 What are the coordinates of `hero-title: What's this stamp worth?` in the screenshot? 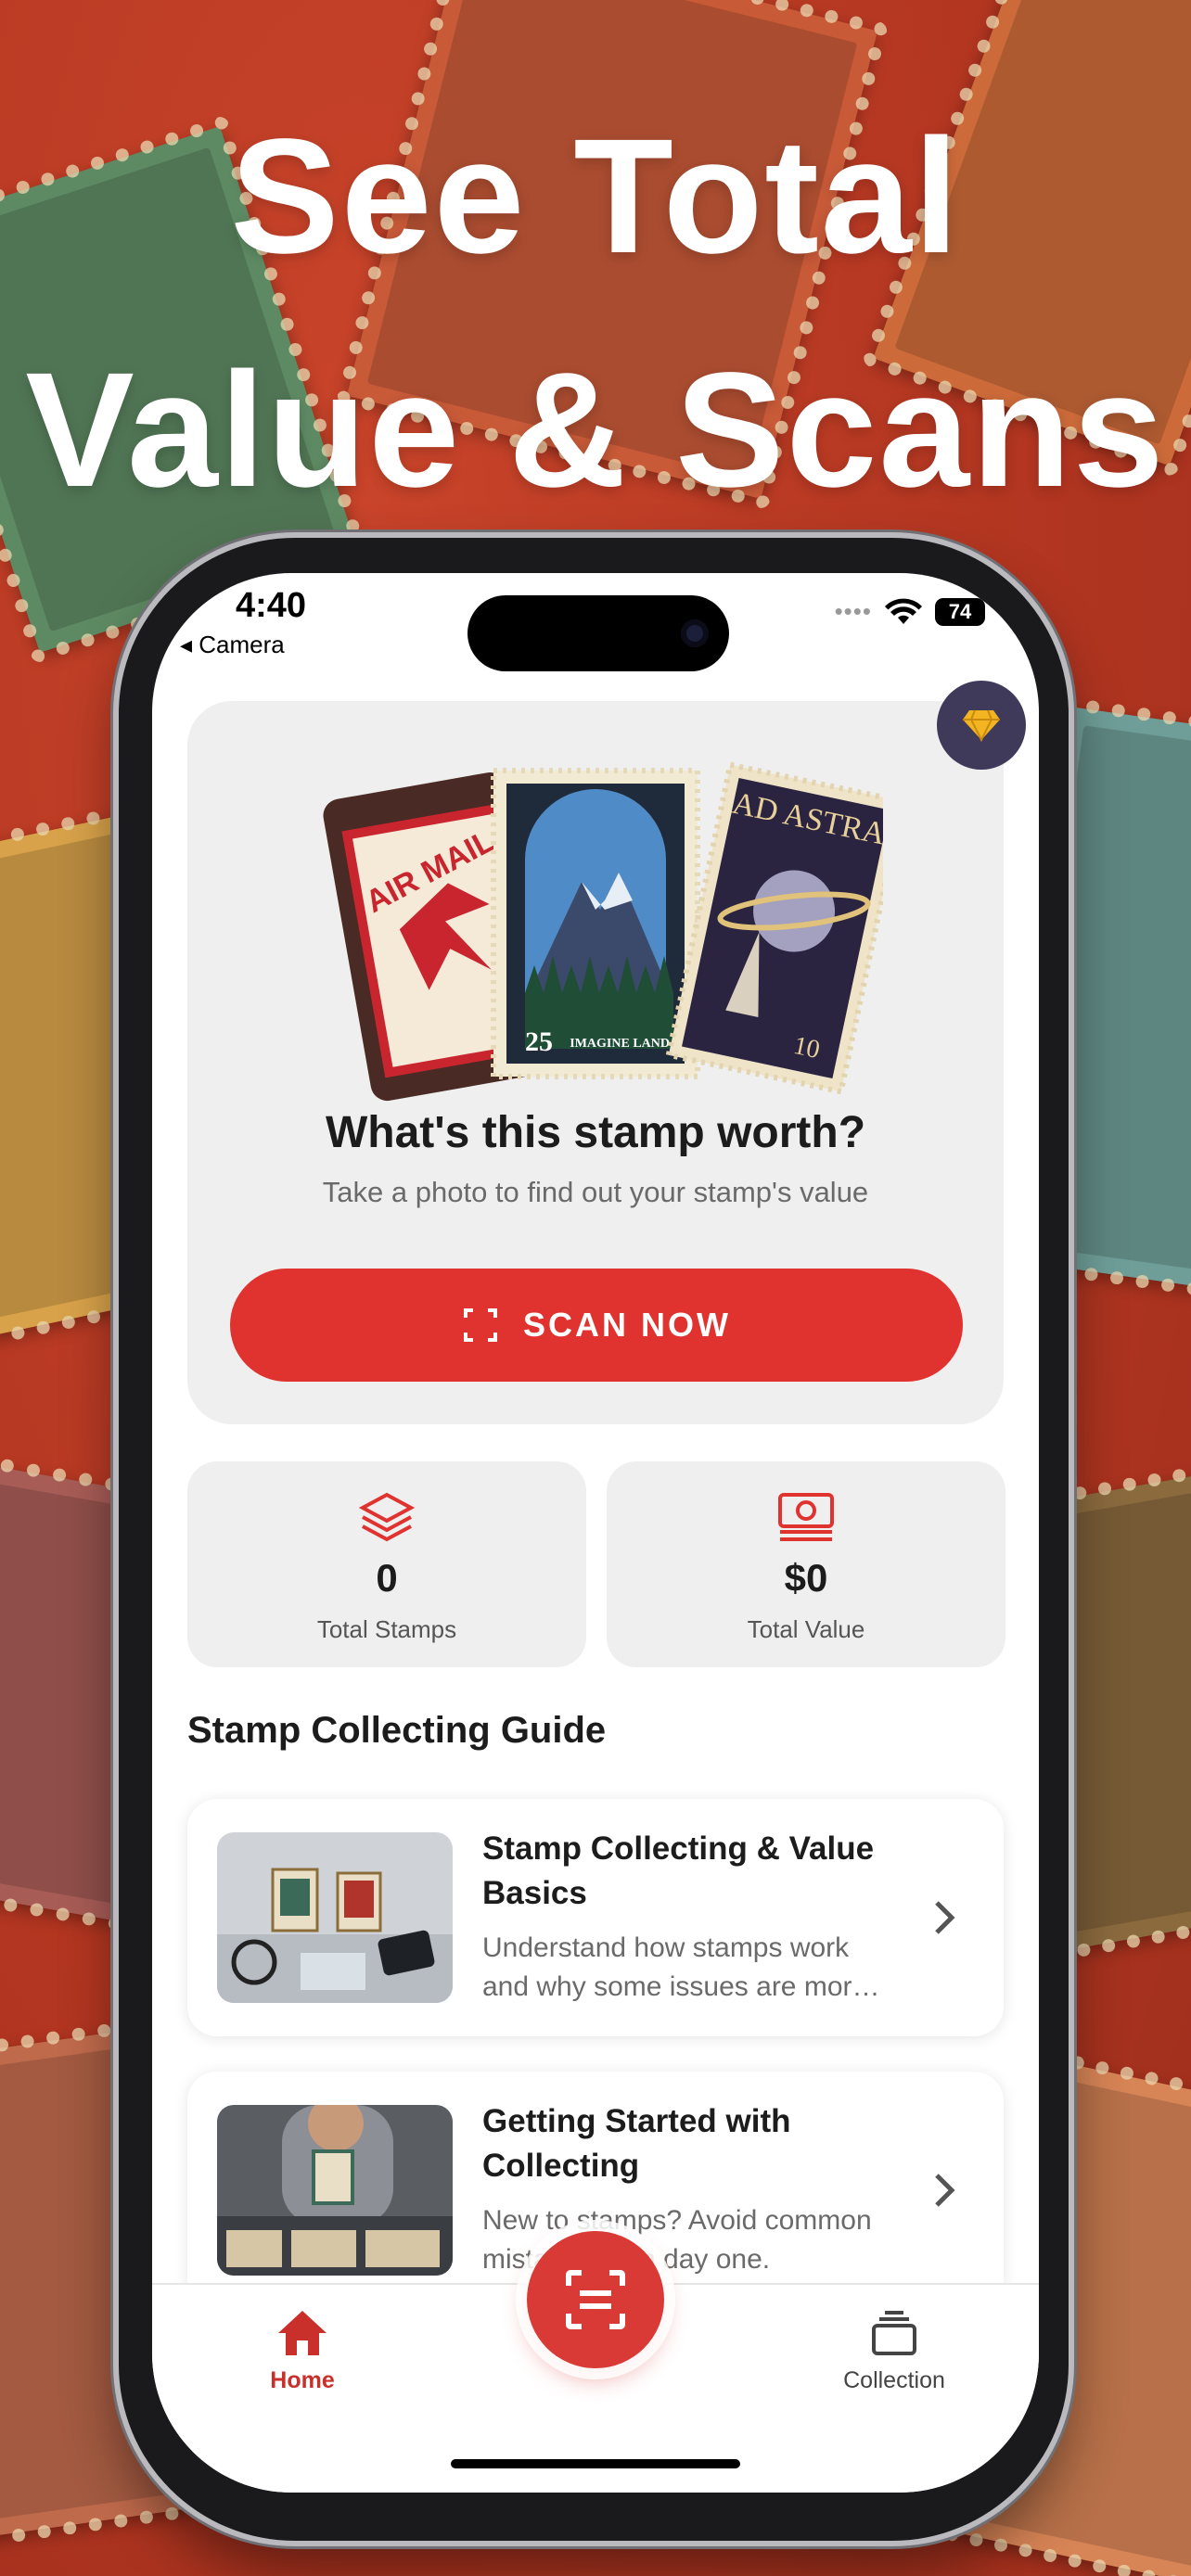 It's located at (595, 1132).